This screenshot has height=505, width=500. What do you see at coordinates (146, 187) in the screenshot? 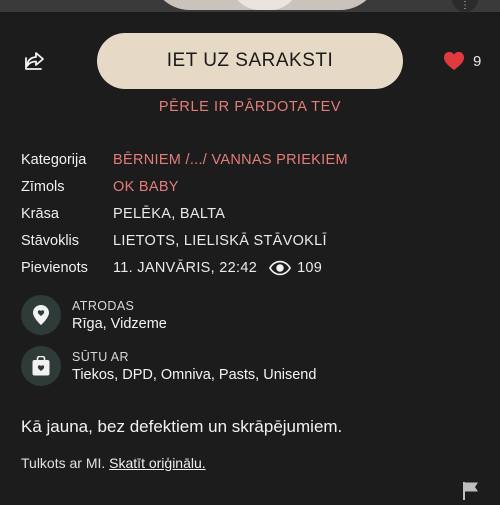
I see `brand-link: OK BABY` at bounding box center [146, 187].